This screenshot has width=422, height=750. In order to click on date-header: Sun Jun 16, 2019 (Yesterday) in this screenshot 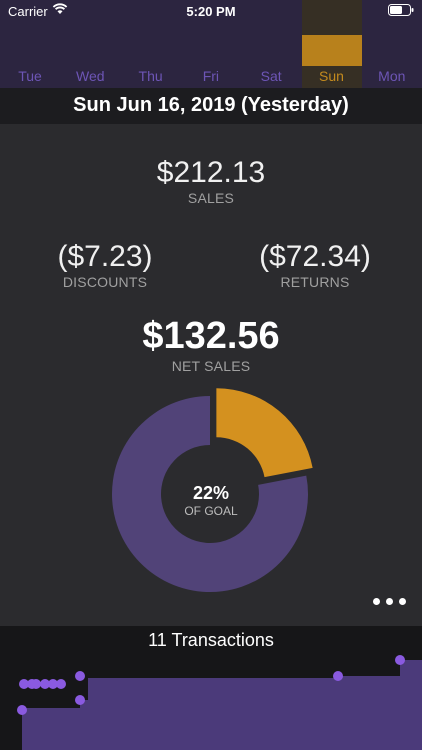, I will do `click(211, 106)`.